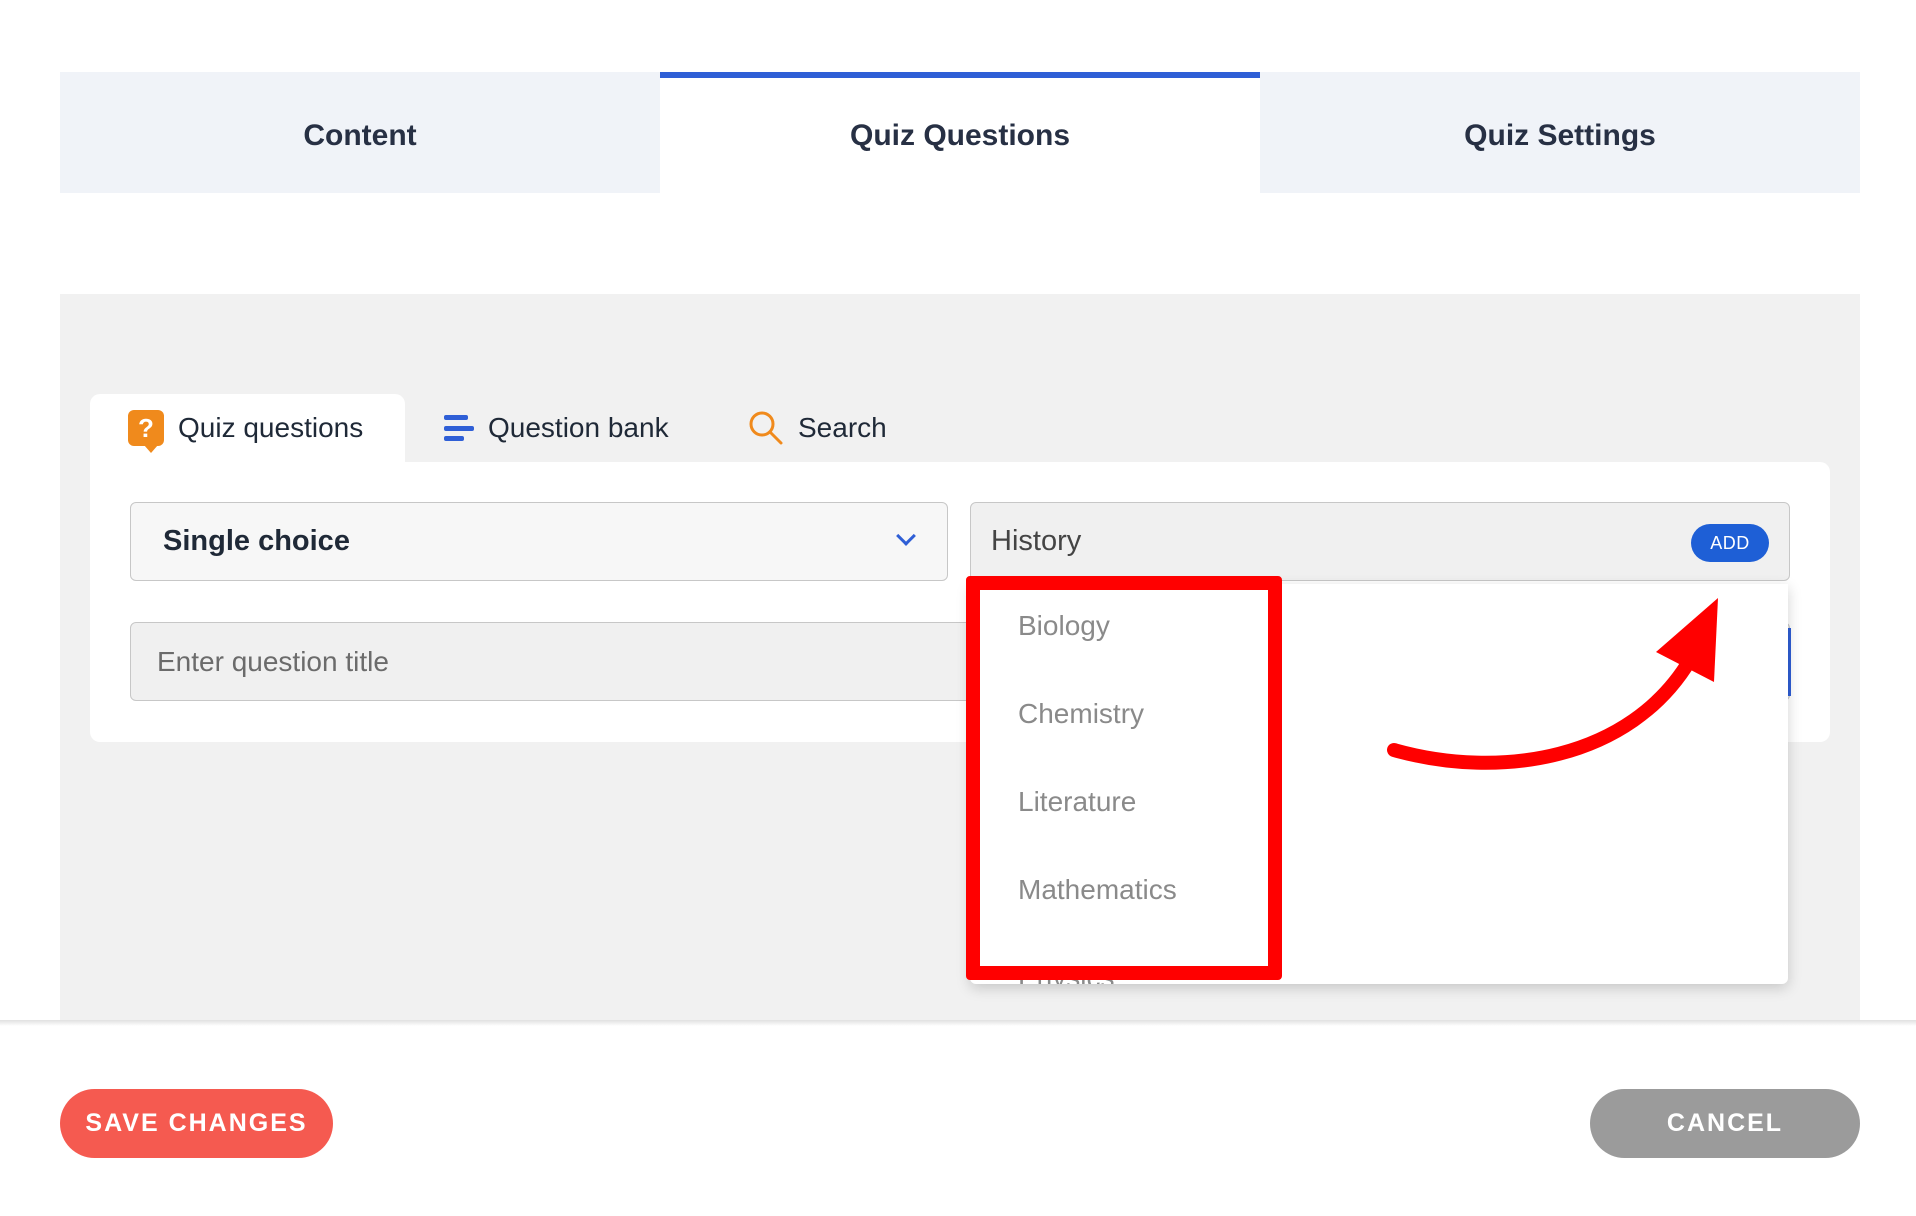  What do you see at coordinates (1097, 890) in the screenshot?
I see `dropdown-item-mathematics: Mathematics` at bounding box center [1097, 890].